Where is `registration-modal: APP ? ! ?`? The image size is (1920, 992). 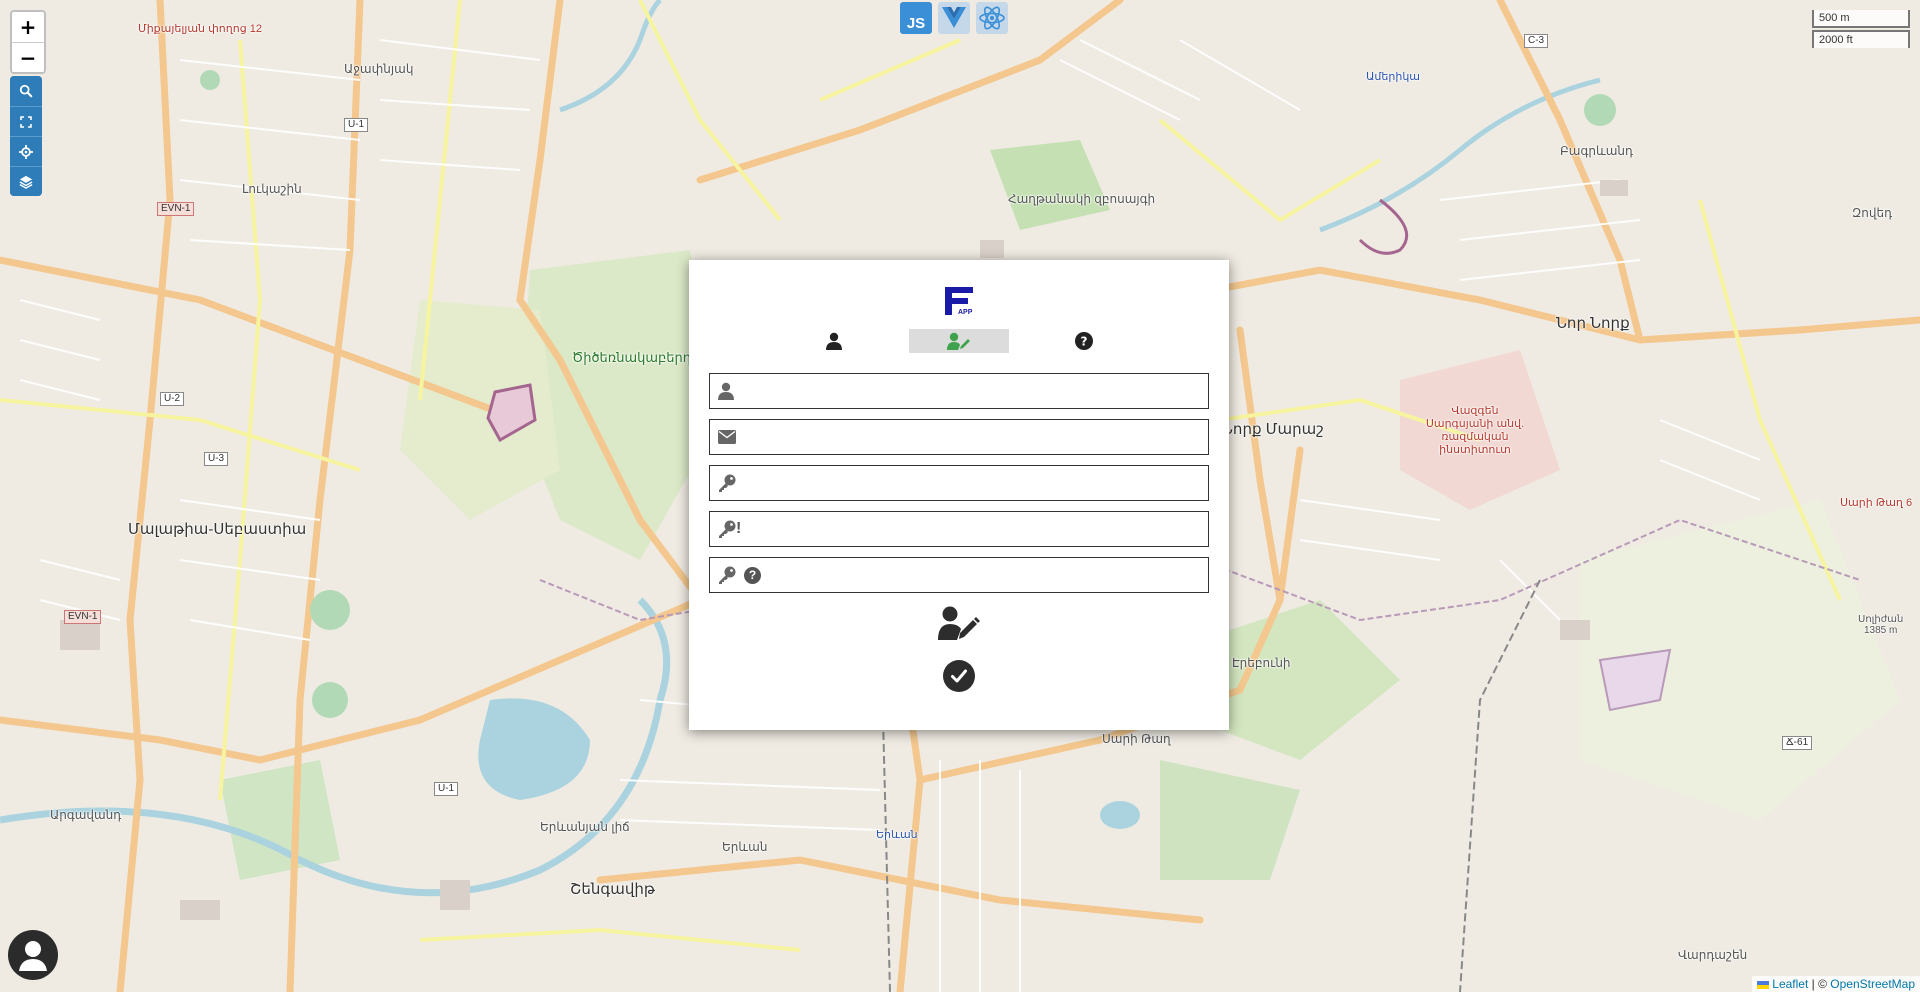
registration-modal: APP ? ! ? is located at coordinates (959, 495).